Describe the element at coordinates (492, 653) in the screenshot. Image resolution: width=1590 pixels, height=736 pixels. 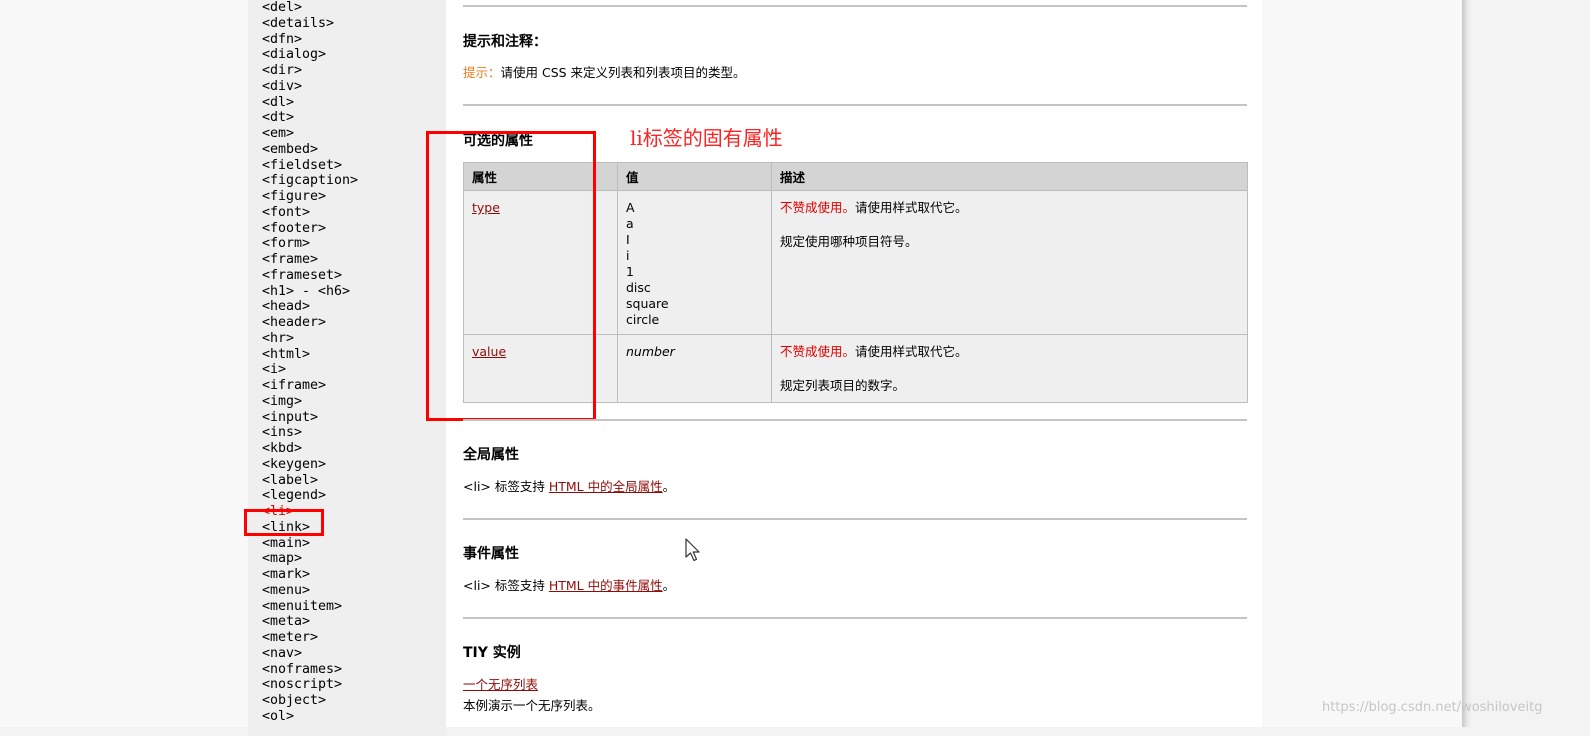
I see `tiy-heading: TIY 实例` at that location.